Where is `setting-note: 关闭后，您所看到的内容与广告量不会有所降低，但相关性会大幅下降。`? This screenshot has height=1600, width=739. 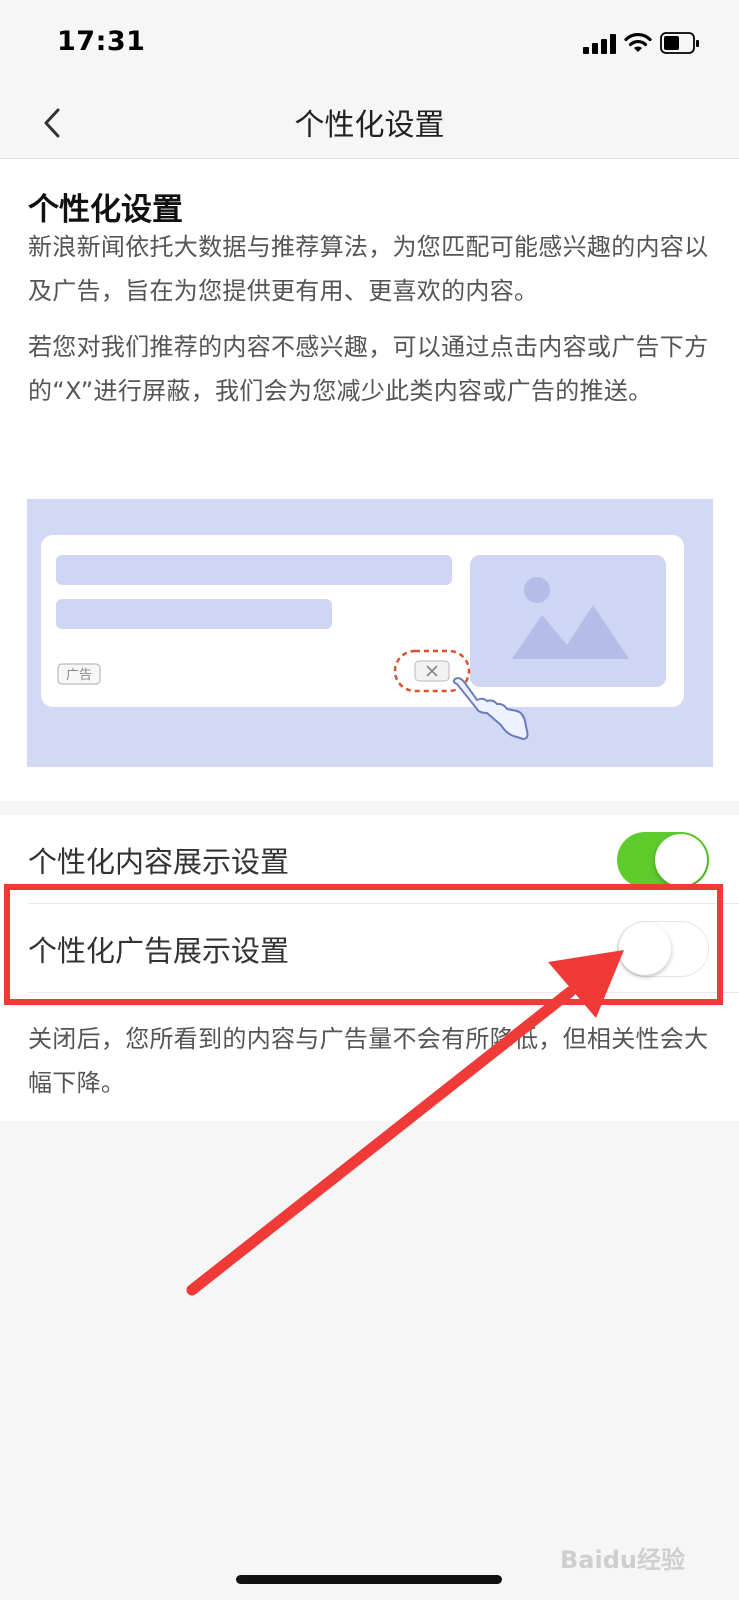 setting-note: 关闭后，您所看到的内容与广告量不会有所降低，但相关性会大幅下降。 is located at coordinates (368, 1061).